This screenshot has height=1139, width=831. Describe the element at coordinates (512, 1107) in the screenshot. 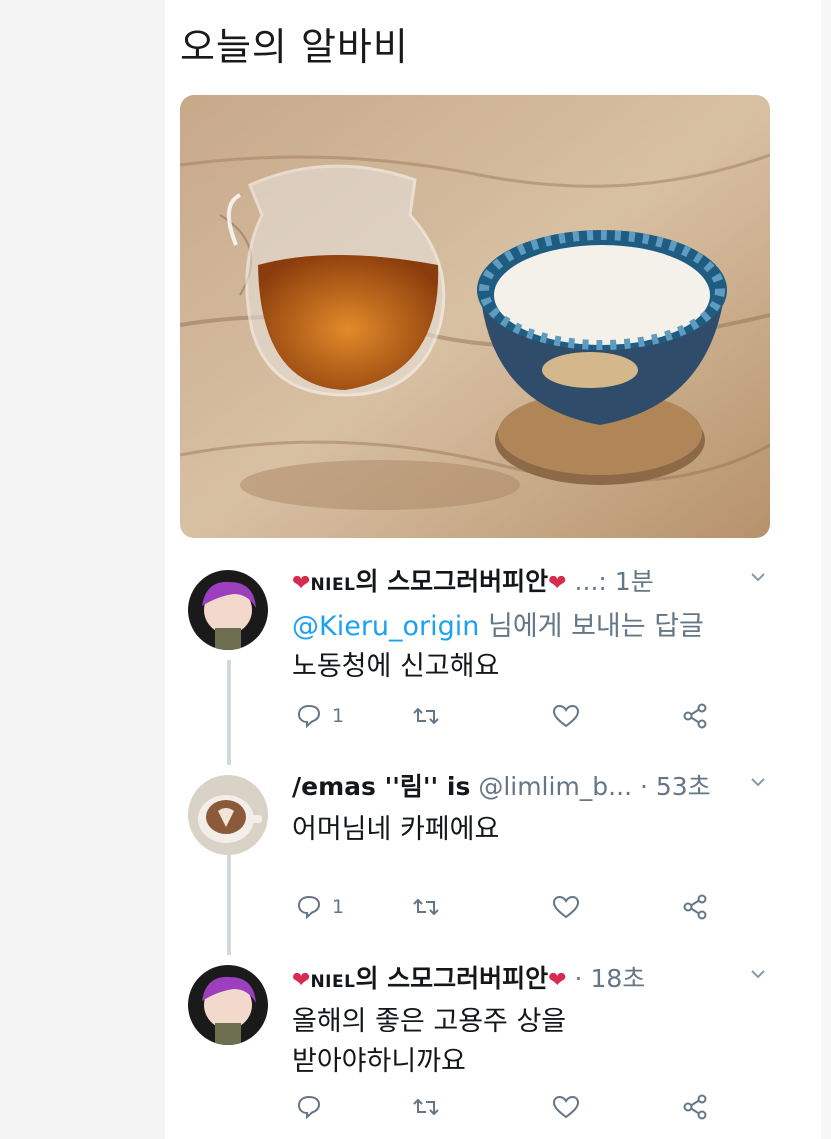

I see `tweet-actions` at that location.